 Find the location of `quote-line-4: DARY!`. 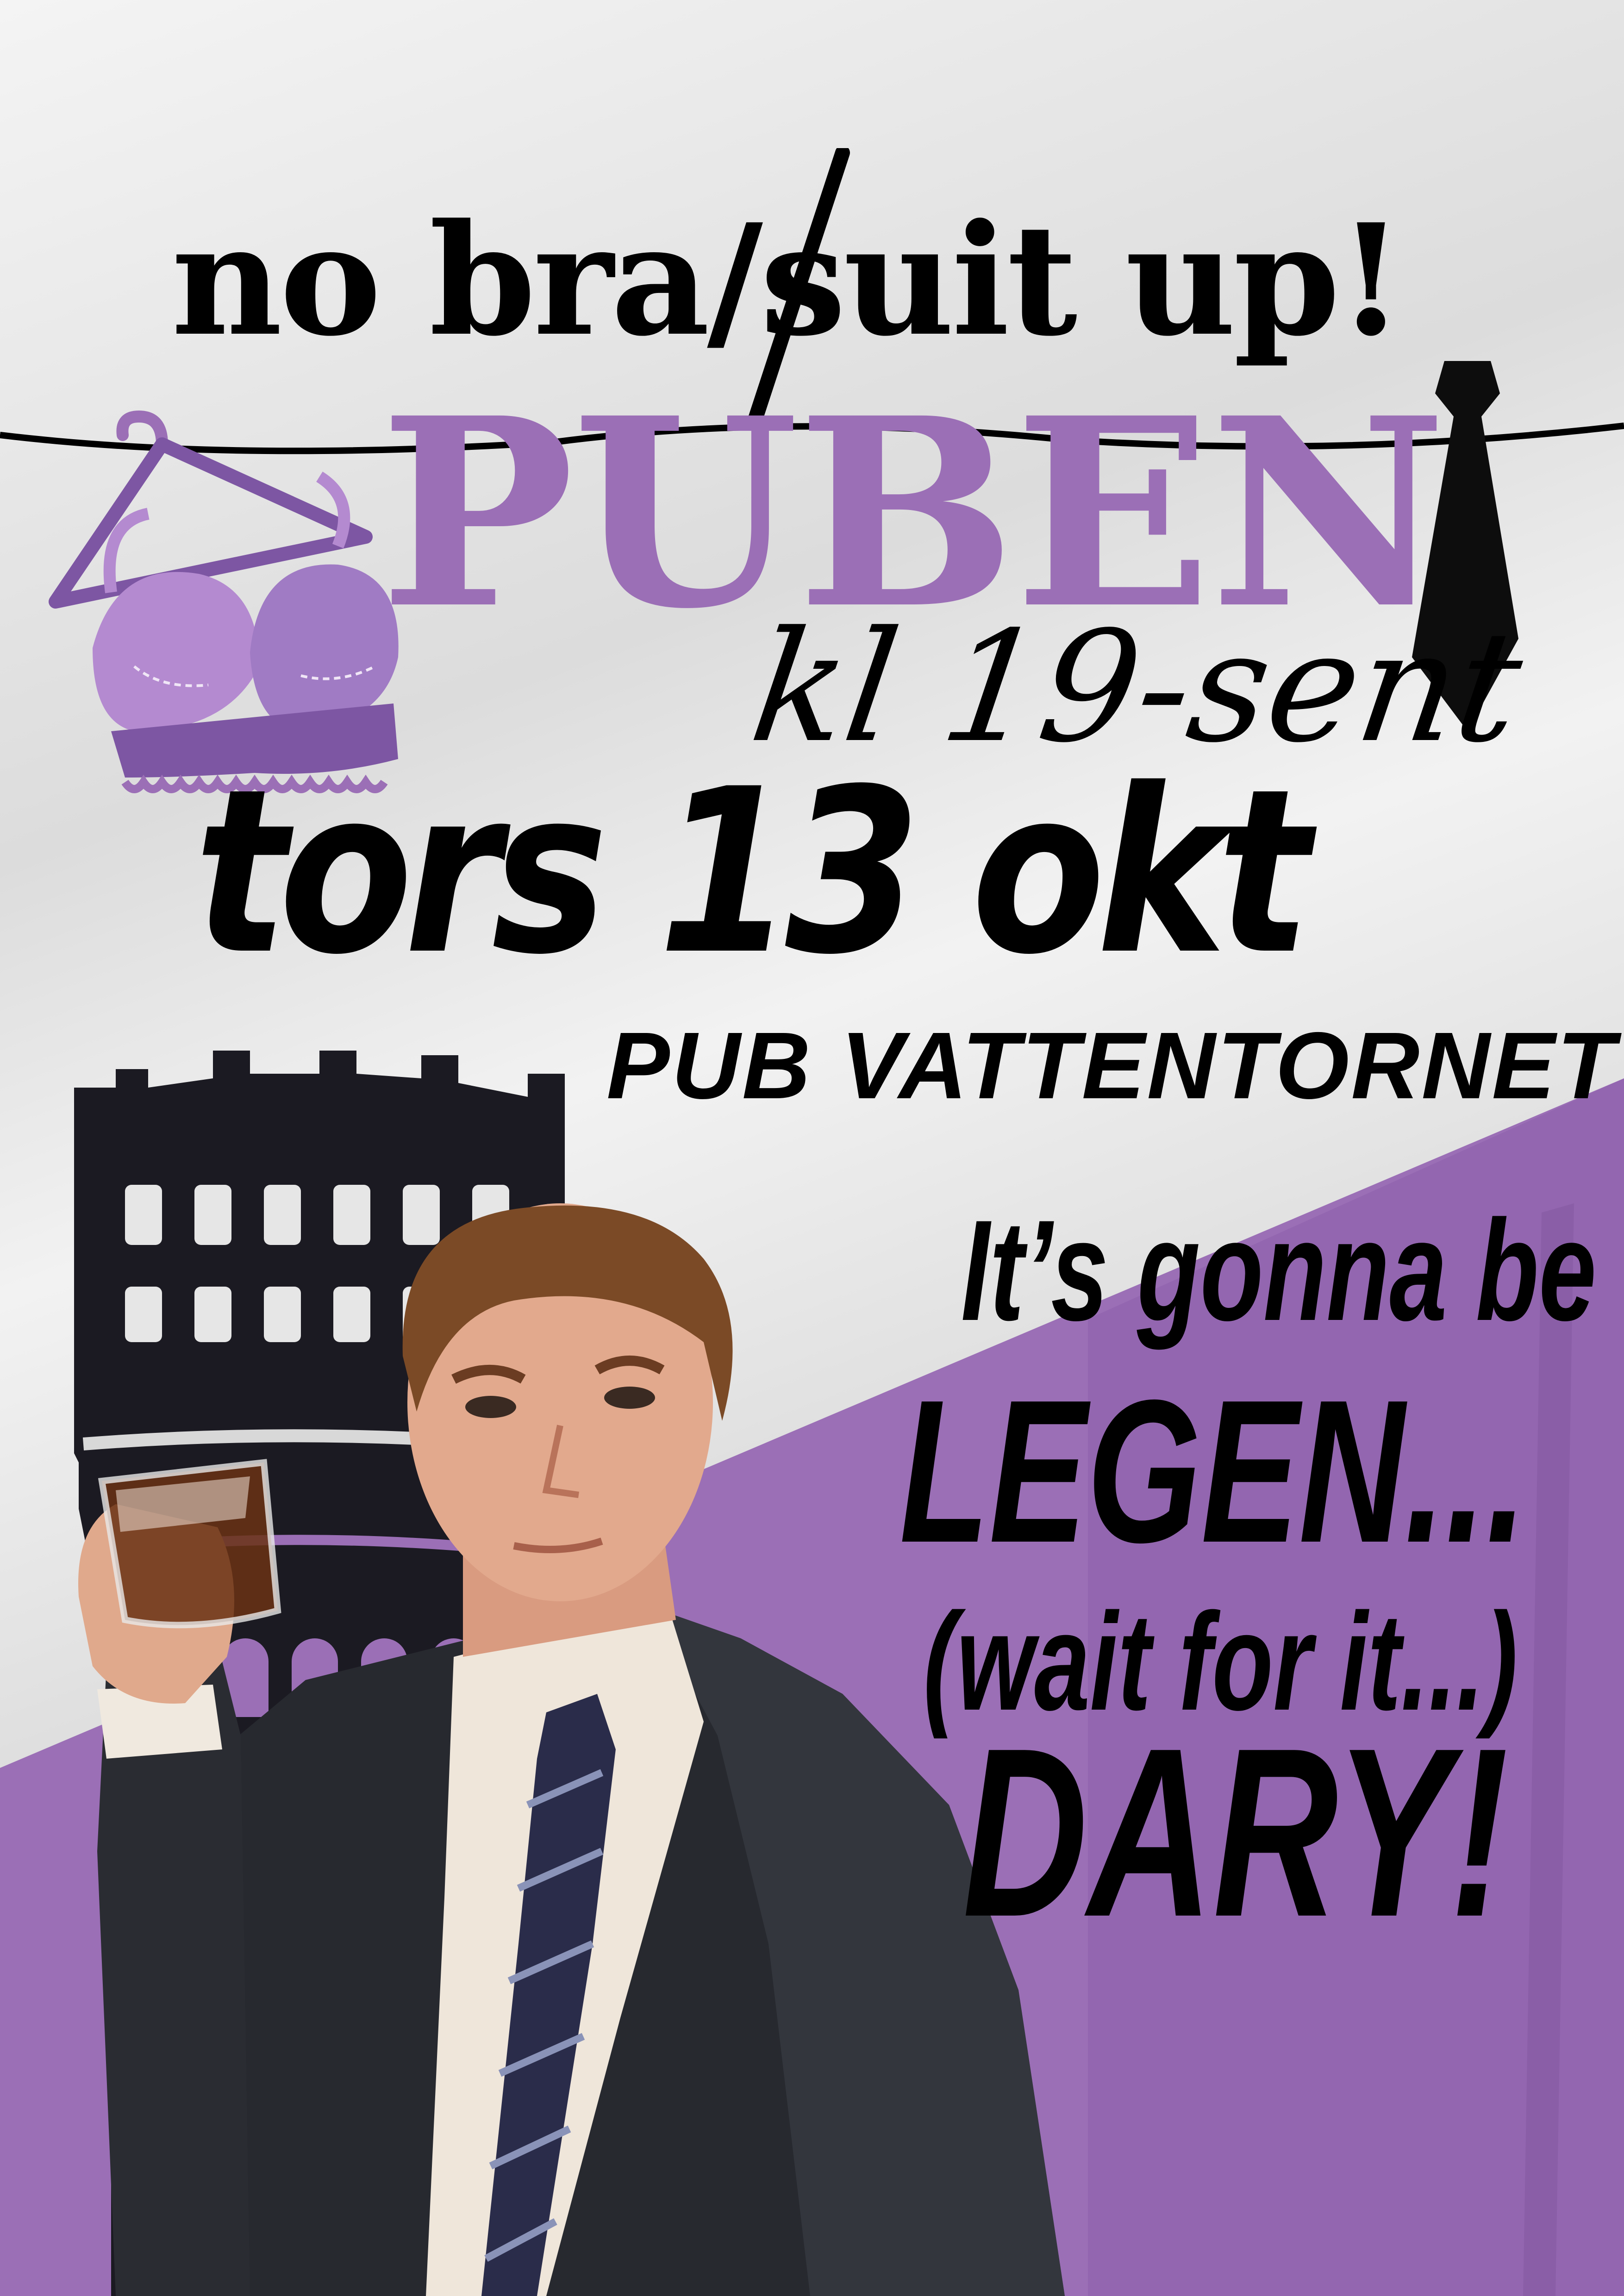

quote-line-4: DARY! is located at coordinates (1235, 1832).